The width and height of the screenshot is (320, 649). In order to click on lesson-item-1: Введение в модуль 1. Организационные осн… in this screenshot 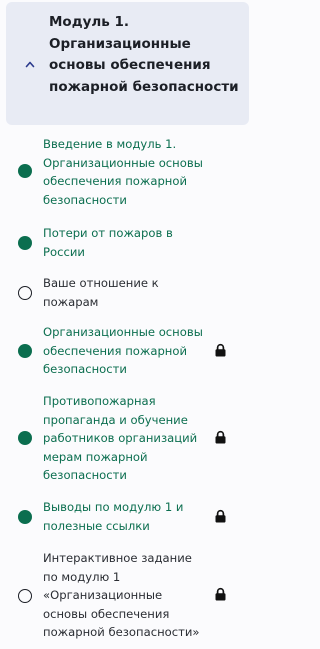, I will do `click(128, 173)`.